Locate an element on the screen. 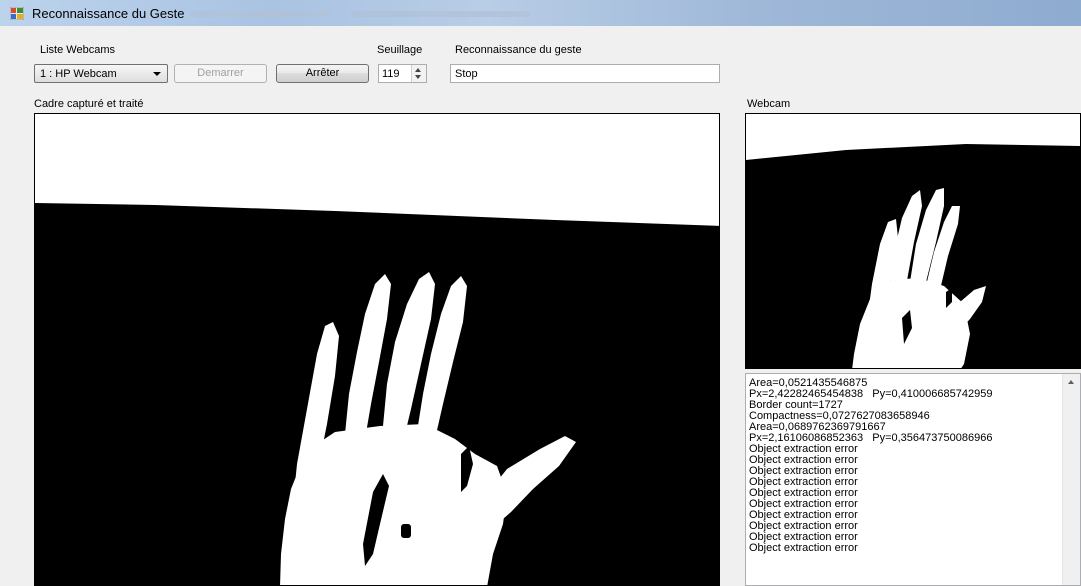 The height and width of the screenshot is (586, 1081). log-line: Object extraction error is located at coordinates (803, 548).